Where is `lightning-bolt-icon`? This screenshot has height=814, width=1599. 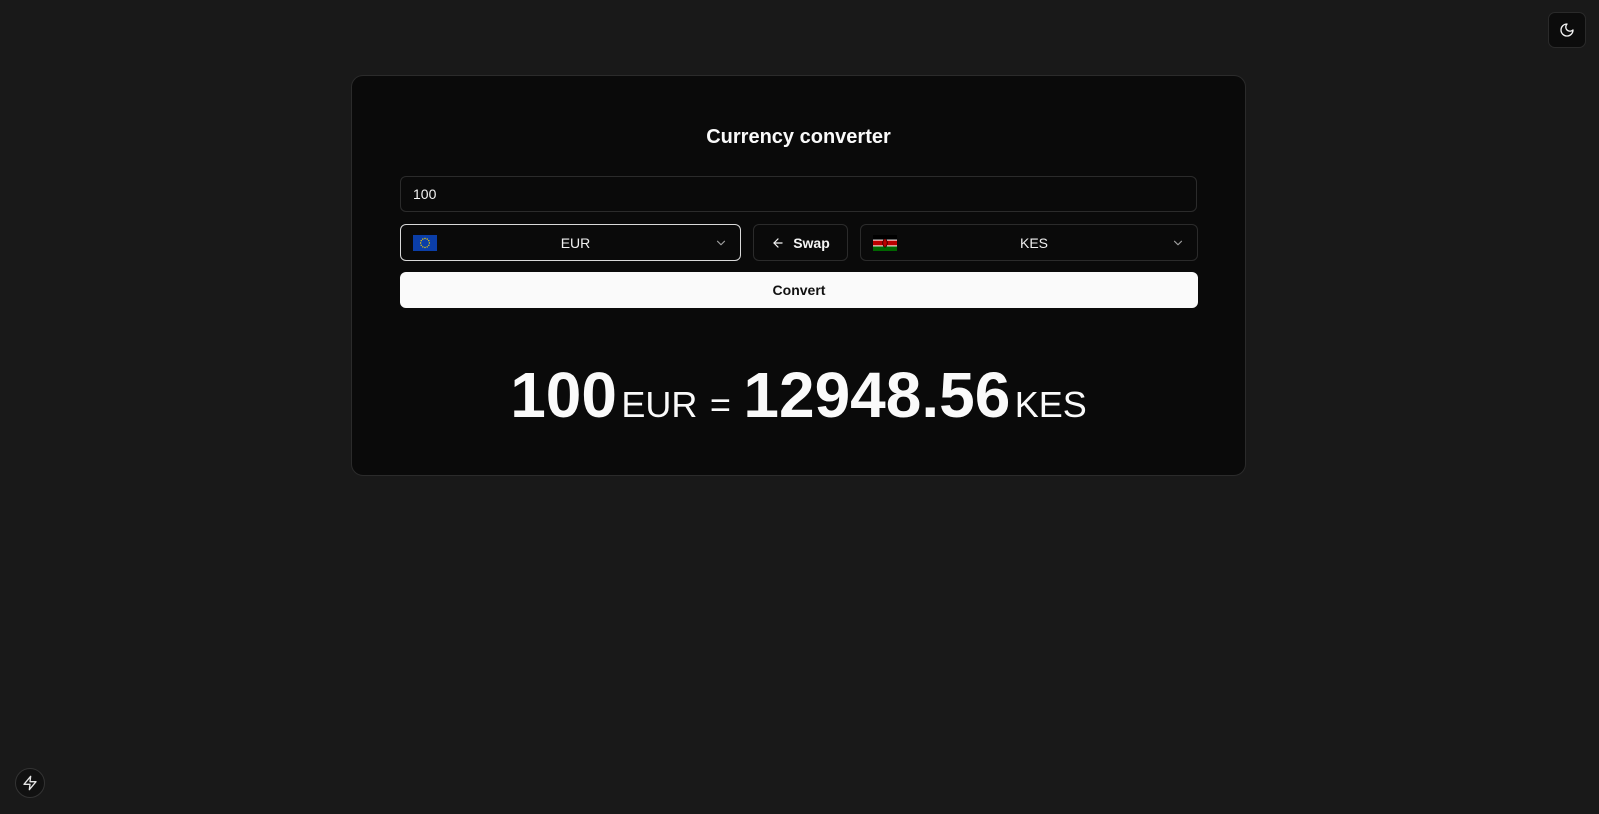
lightning-bolt-icon is located at coordinates (30, 783).